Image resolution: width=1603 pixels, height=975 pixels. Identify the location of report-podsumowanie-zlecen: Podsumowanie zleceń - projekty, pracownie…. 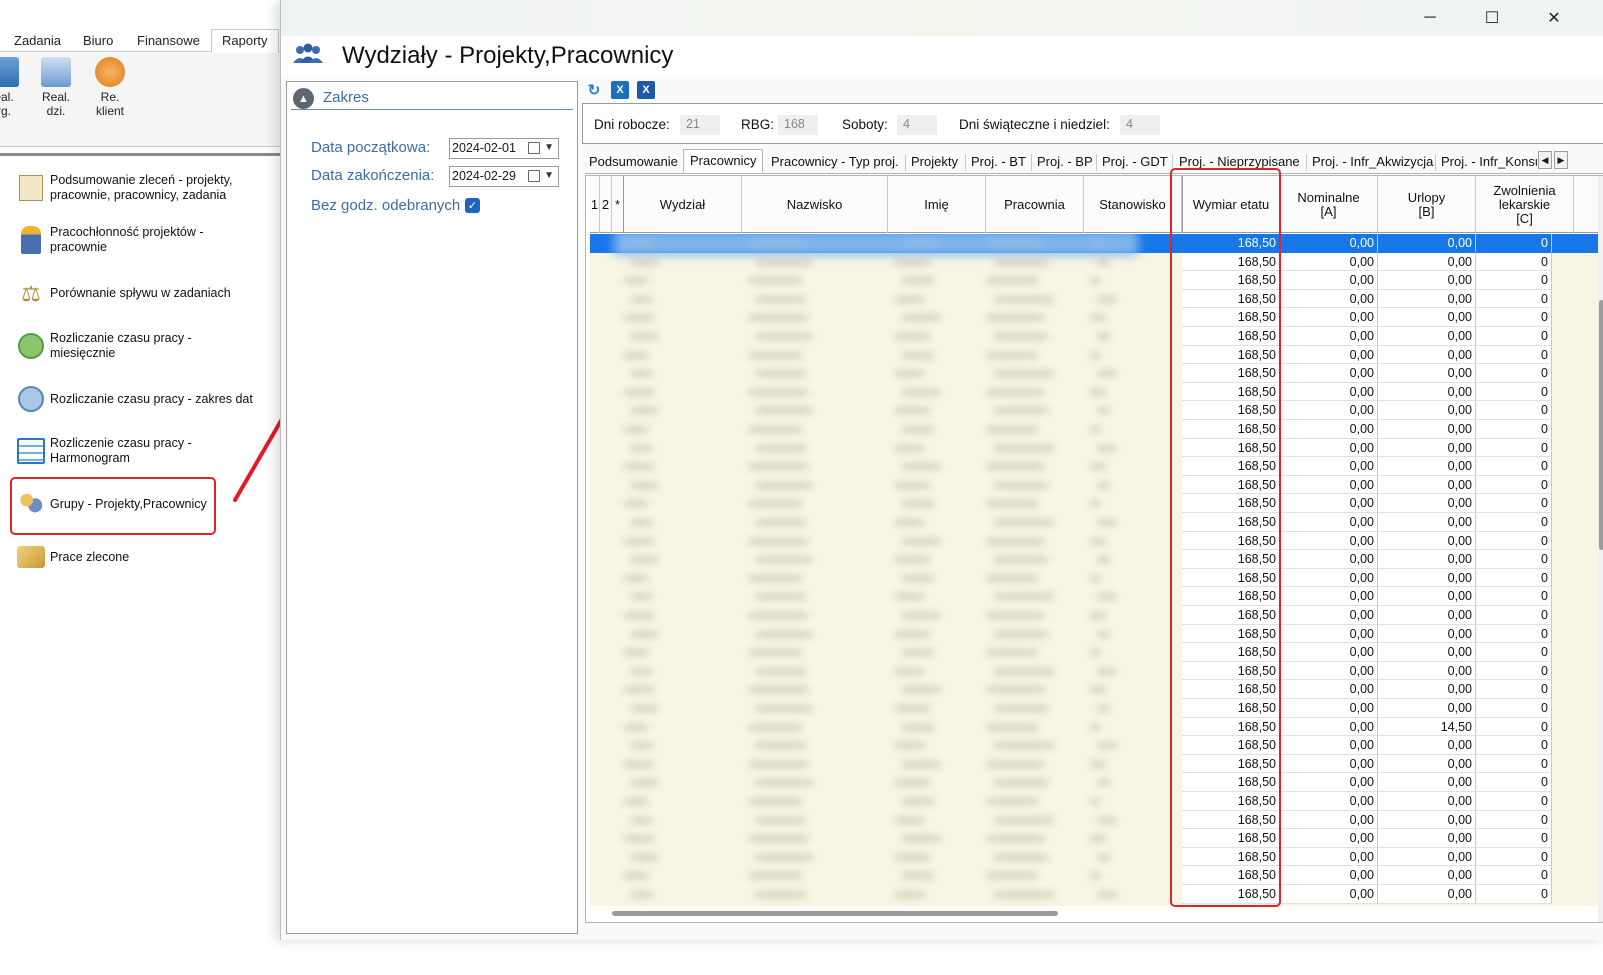
(151, 188).